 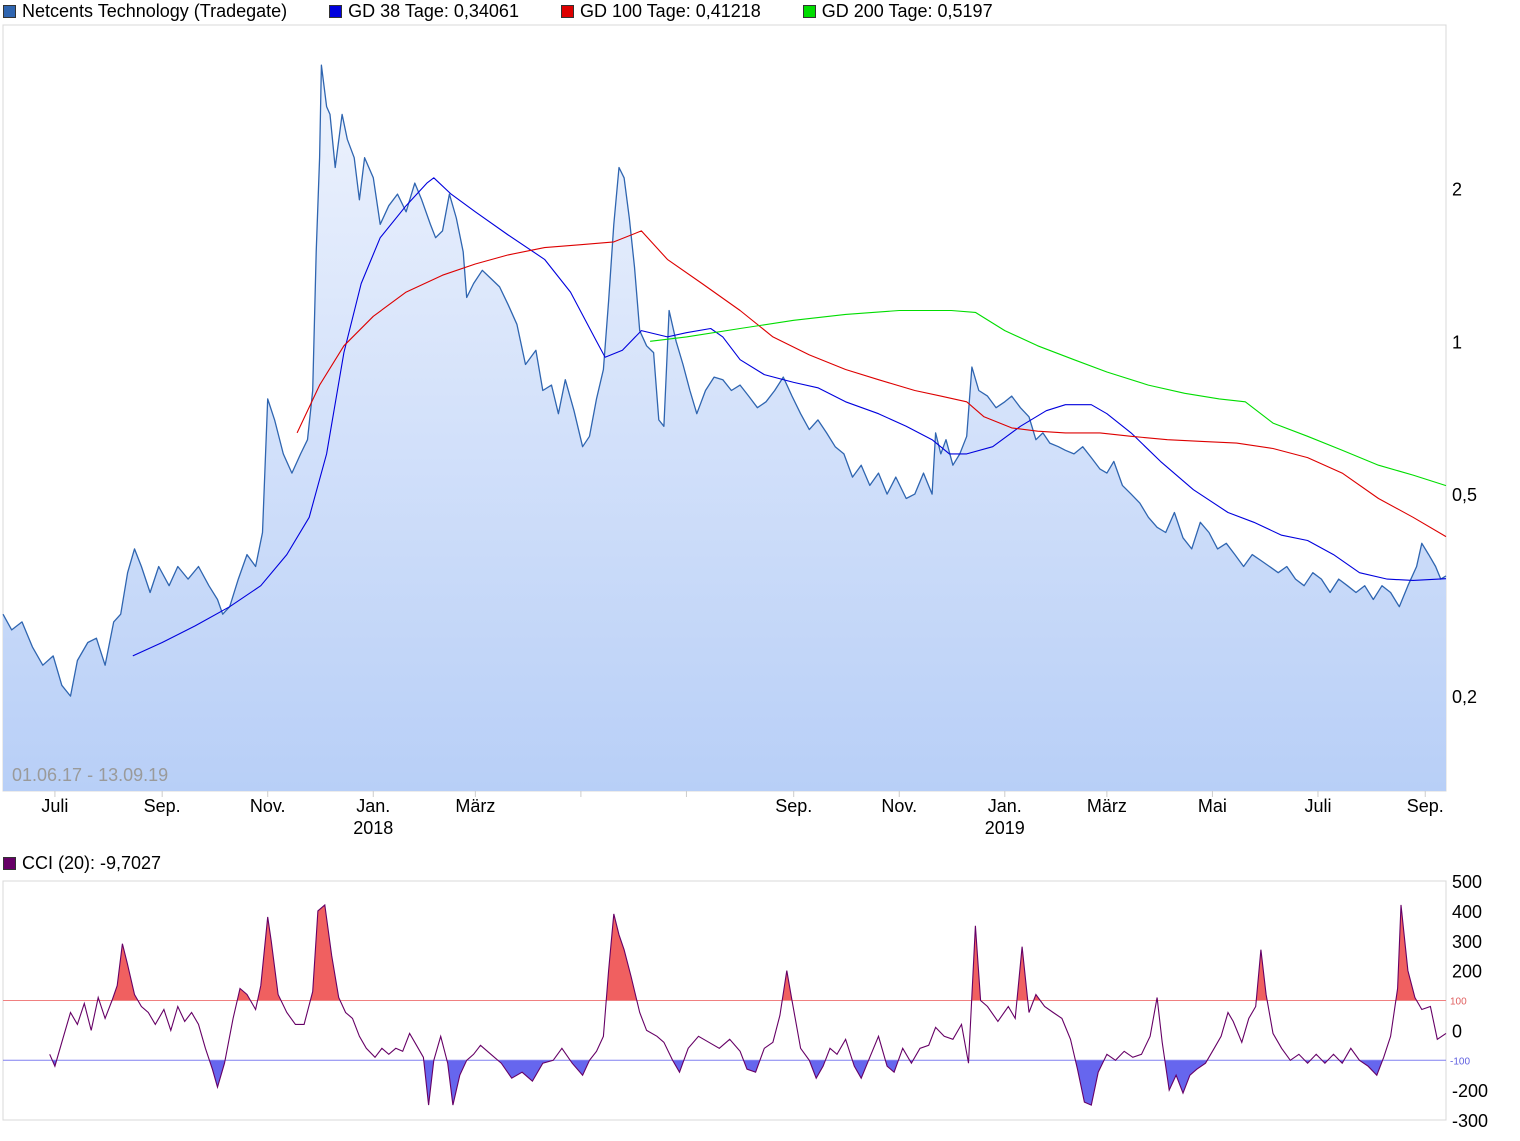 What do you see at coordinates (1212, 806) in the screenshot?
I see `x-tick-label-11: Mai` at bounding box center [1212, 806].